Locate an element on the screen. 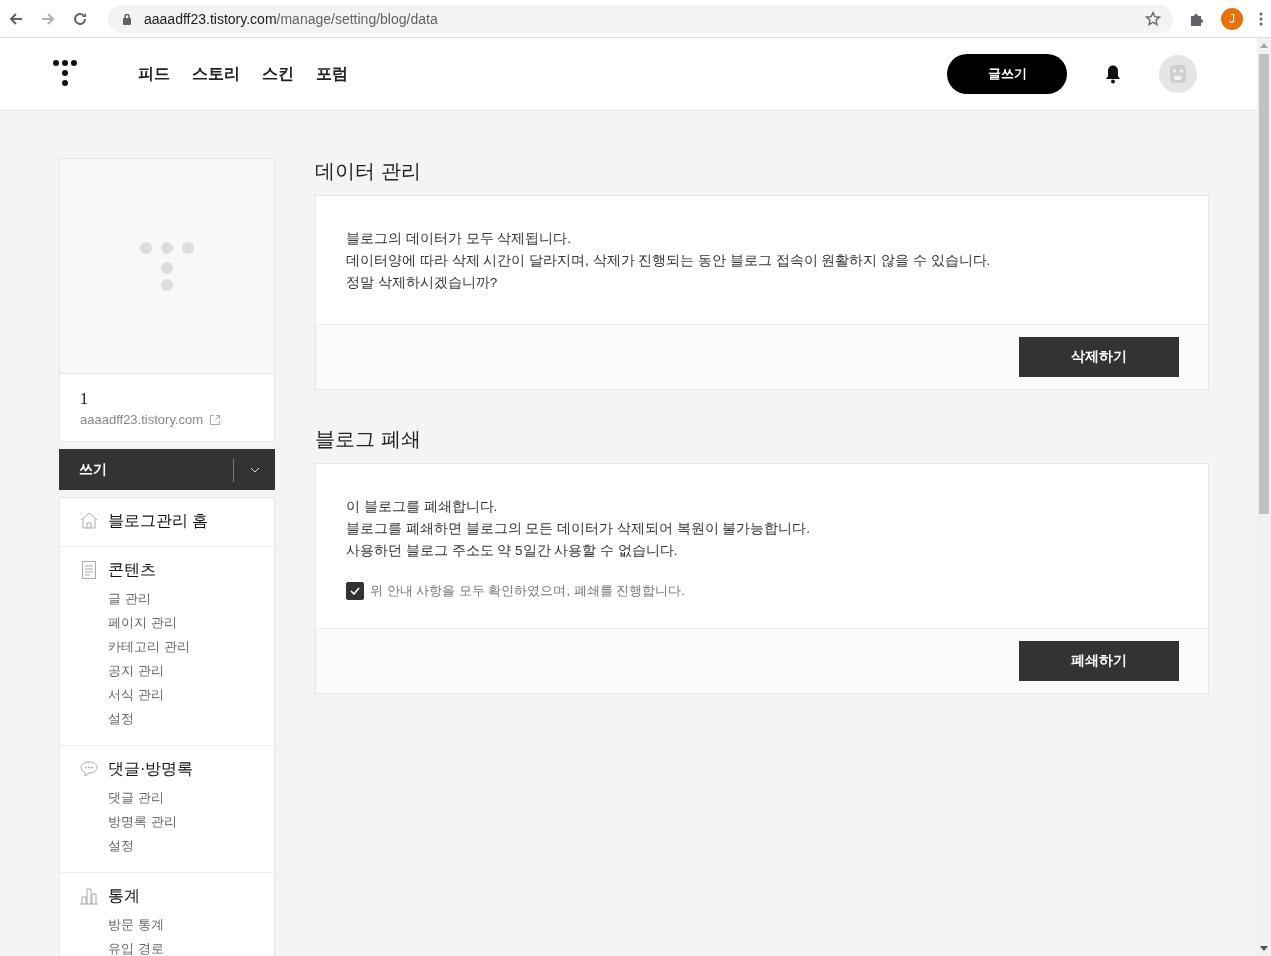  address-bar: aaaadff23.tistory.com/manage/setting/blog/data is located at coordinates (640, 18).